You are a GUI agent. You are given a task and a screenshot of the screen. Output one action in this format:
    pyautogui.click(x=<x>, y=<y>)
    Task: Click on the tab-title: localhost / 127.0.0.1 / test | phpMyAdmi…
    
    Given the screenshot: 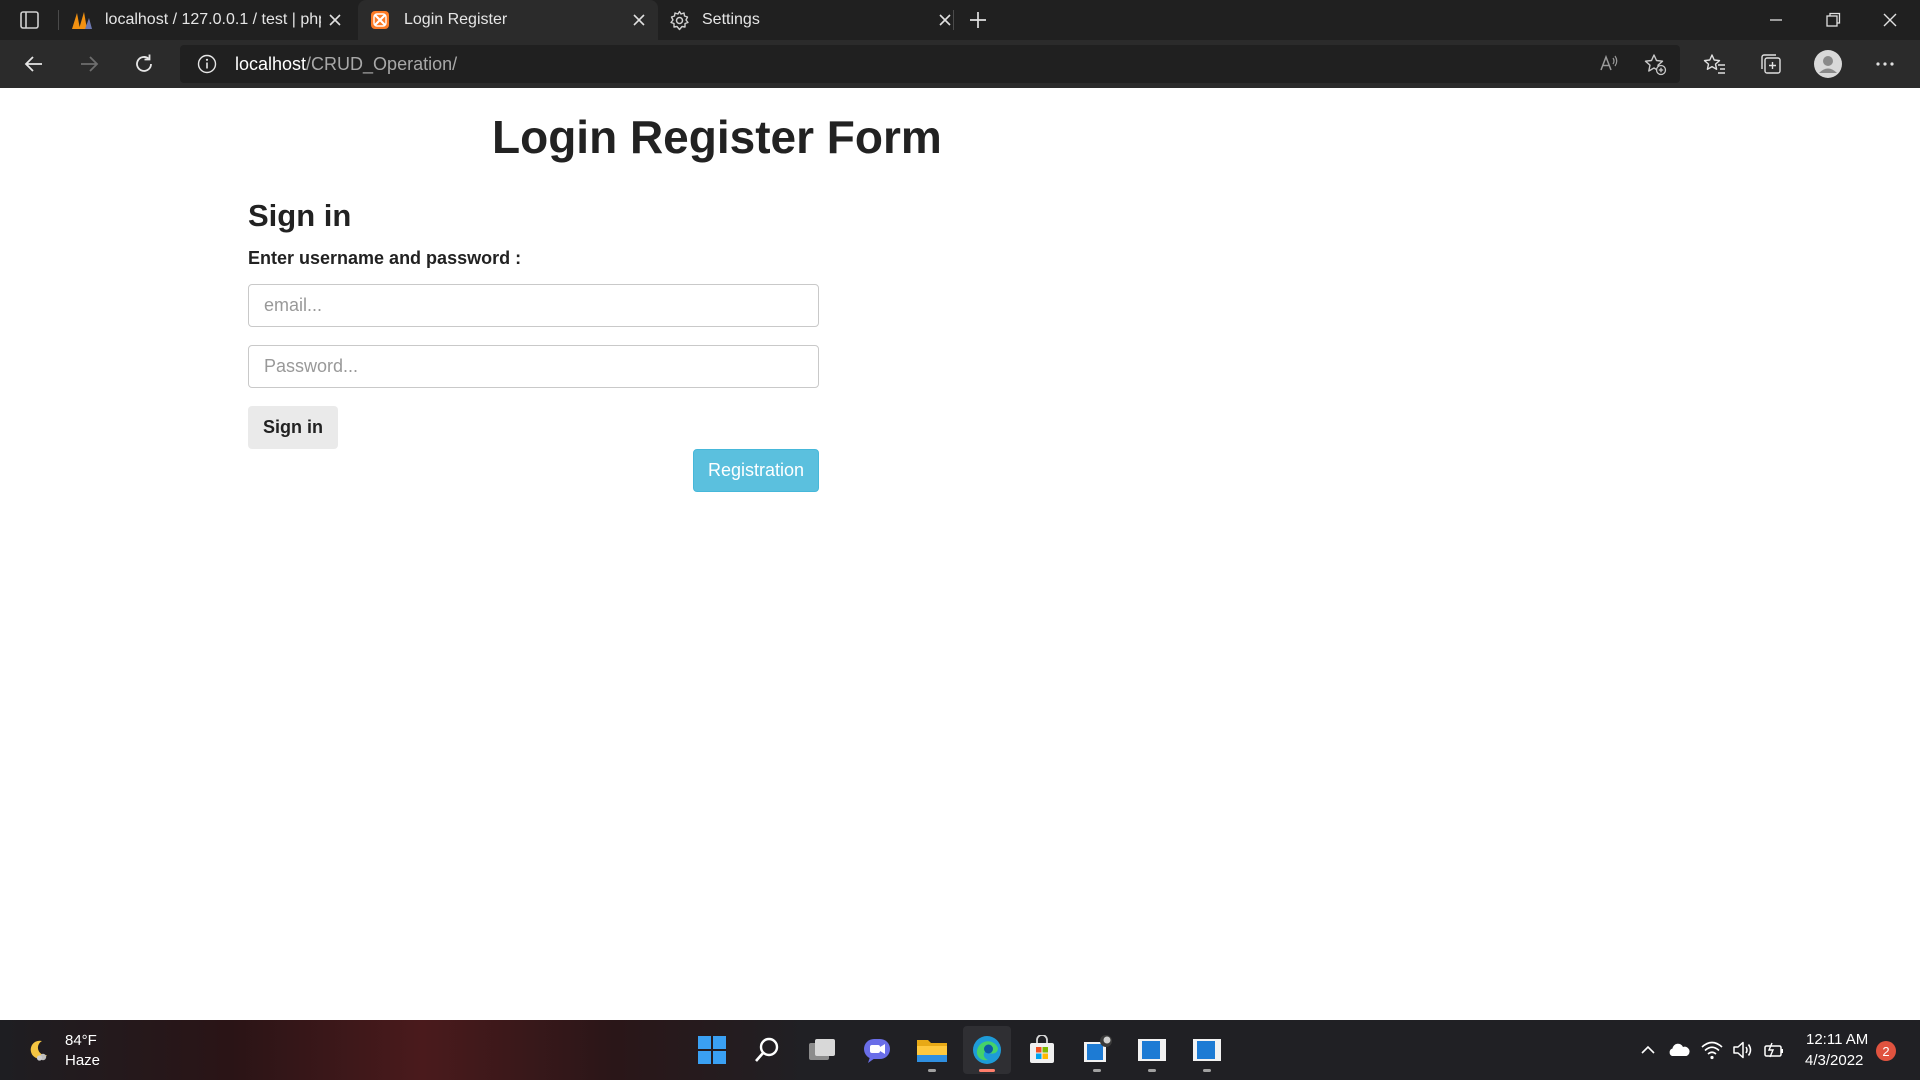 What is the action you would take?
    pyautogui.click(x=213, y=19)
    